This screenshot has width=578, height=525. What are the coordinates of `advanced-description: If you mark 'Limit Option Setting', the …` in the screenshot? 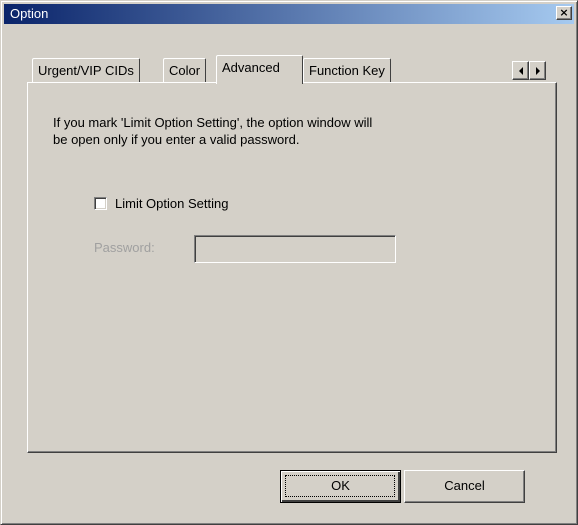 It's located at (273, 131).